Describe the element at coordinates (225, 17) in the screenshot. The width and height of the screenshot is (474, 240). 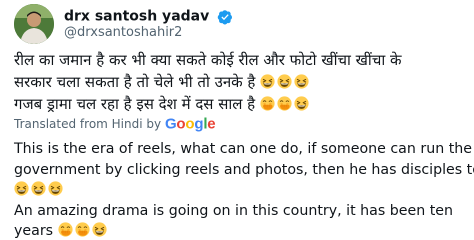
I see `verified-badge-icon` at that location.